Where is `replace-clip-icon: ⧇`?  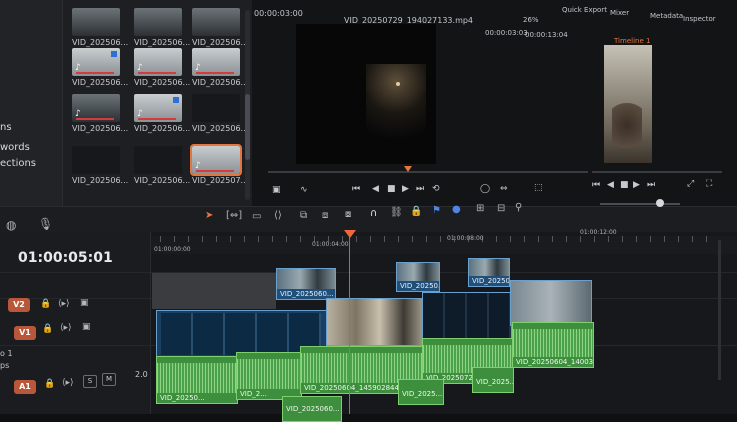 replace-clip-icon: ⧇ is located at coordinates (348, 214).